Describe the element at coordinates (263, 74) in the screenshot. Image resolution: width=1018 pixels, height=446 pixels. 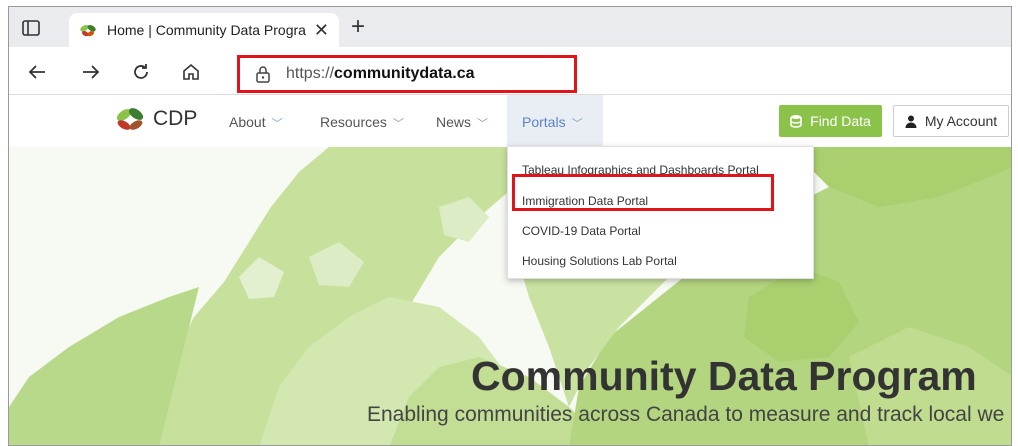
I see `lock-icon` at that location.